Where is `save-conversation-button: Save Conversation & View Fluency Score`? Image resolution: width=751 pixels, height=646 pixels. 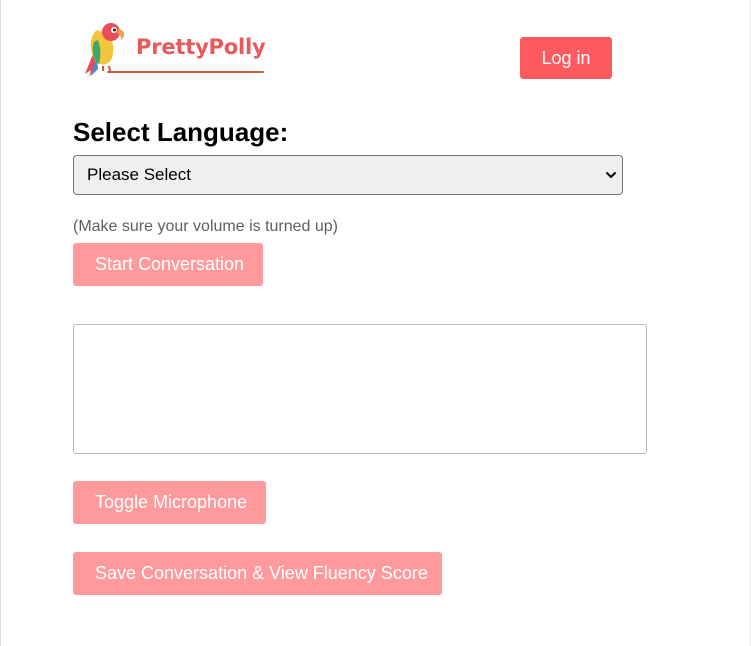
save-conversation-button: Save Conversation & View Fluency Score is located at coordinates (257, 573).